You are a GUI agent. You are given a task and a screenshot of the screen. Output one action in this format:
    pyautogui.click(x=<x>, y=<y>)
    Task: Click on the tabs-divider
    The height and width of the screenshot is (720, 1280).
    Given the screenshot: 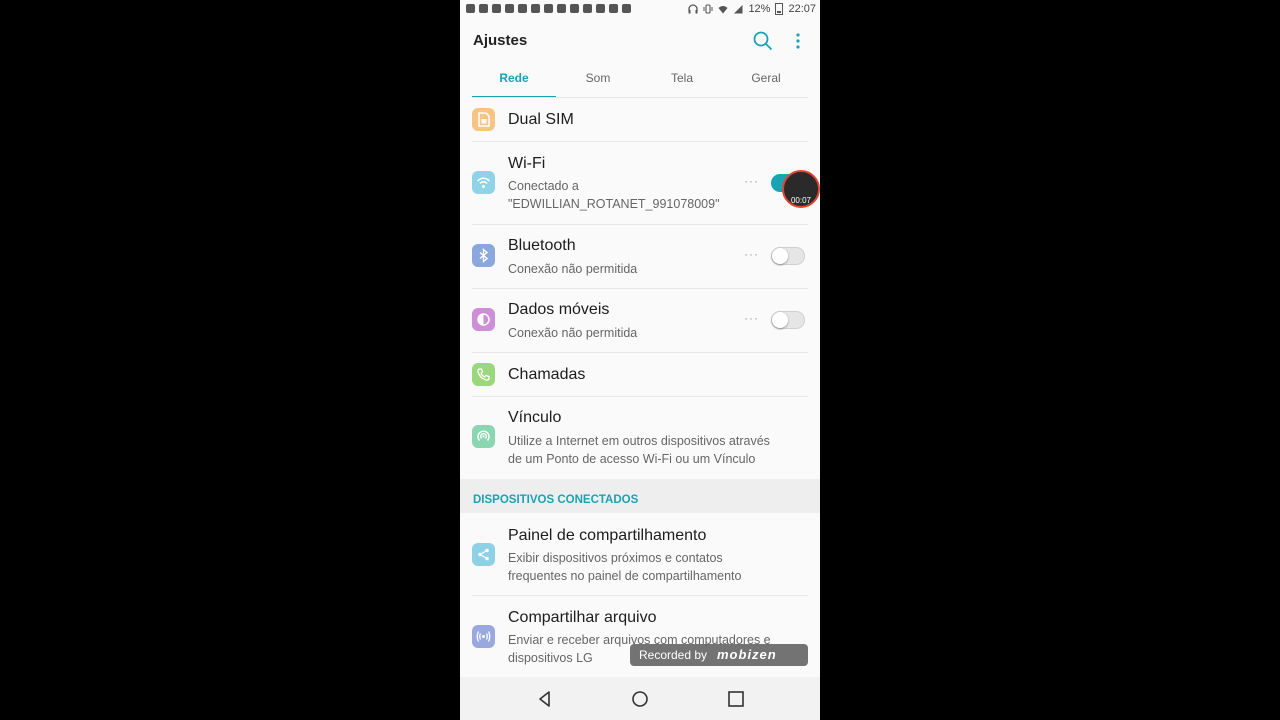 What is the action you would take?
    pyautogui.click(x=640, y=97)
    